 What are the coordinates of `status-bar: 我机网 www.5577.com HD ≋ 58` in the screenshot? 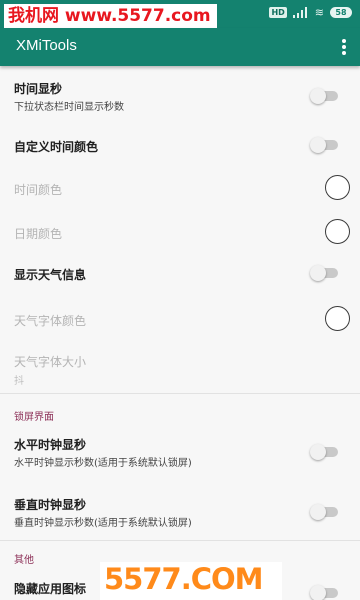 It's located at (180, 14).